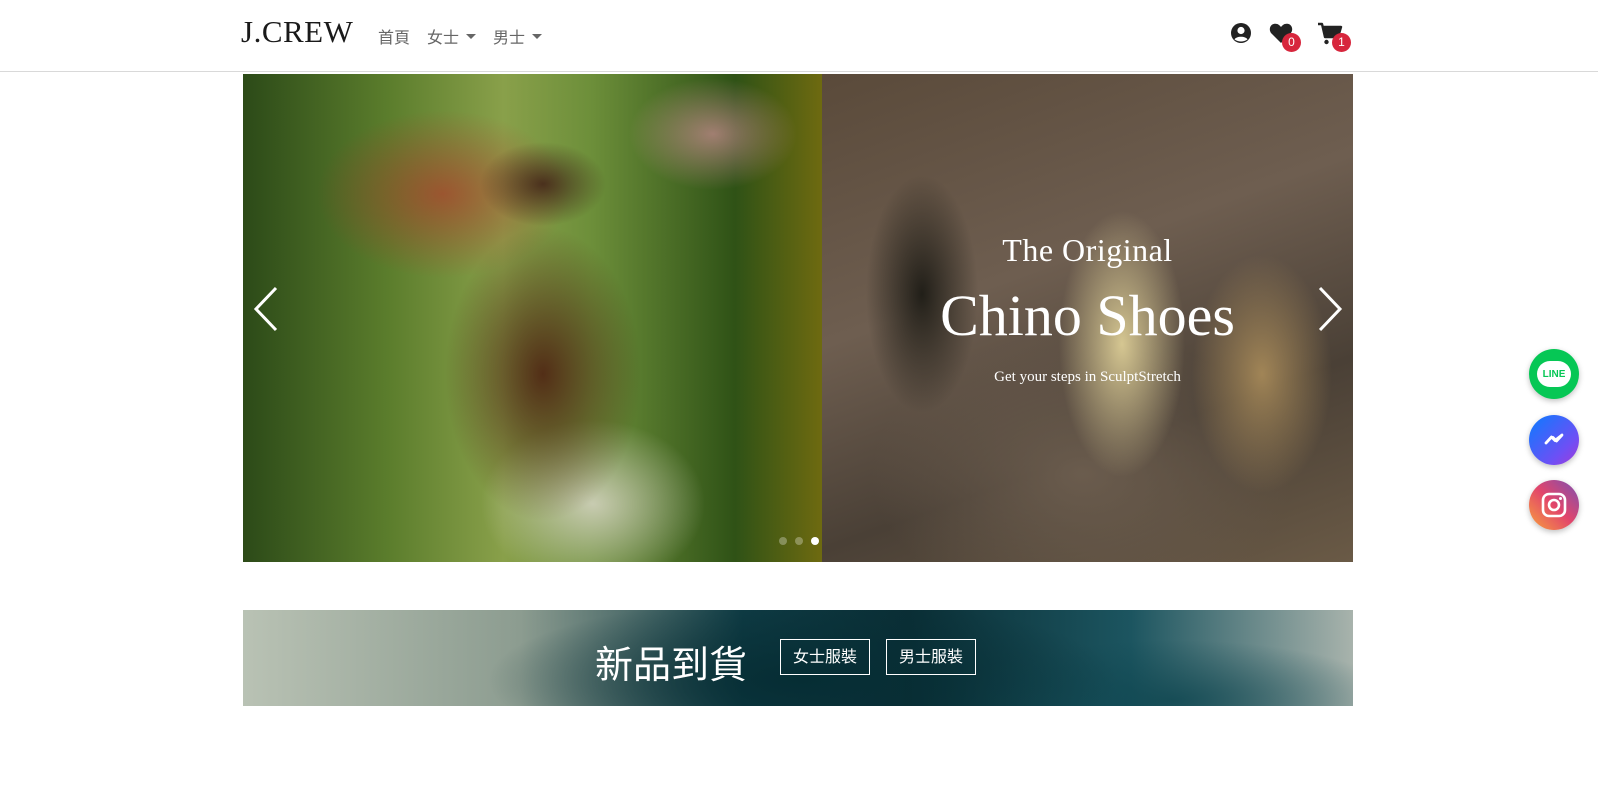 This screenshot has height=787, width=1598. I want to click on hero-subtitle: Get your steps in SculptStretch, so click(1087, 377).